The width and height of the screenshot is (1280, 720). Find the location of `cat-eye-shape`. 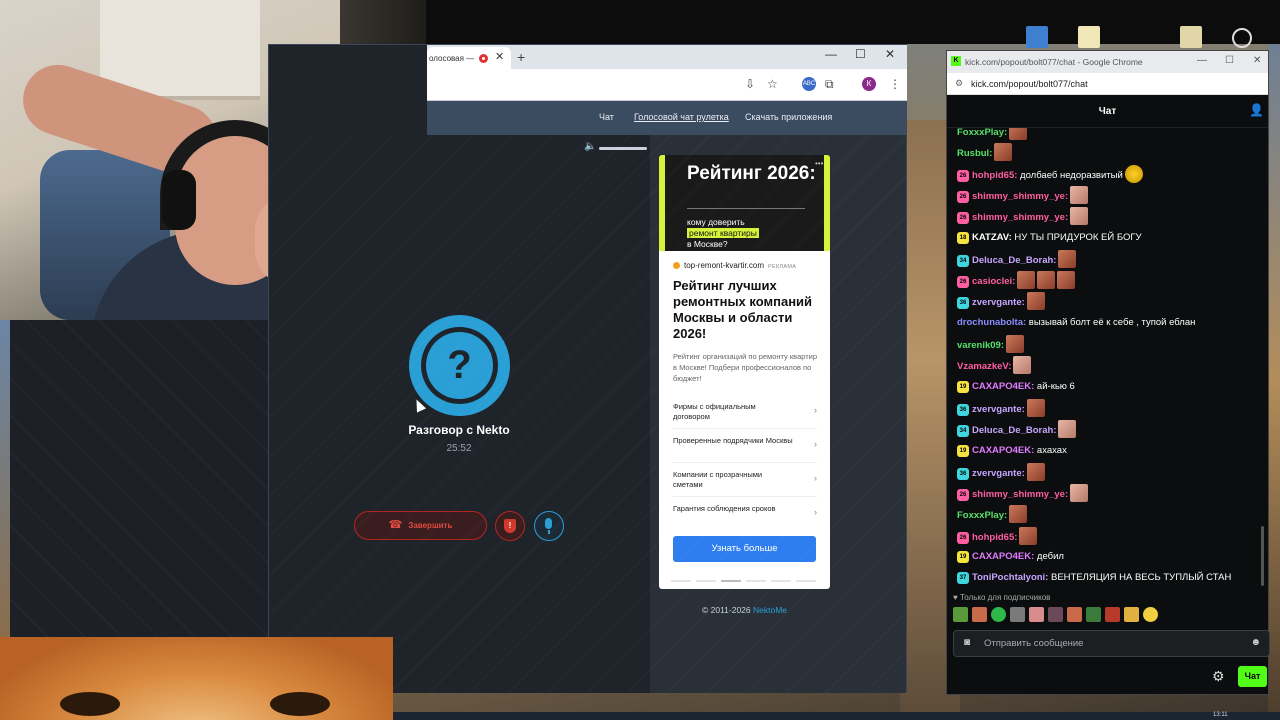

cat-eye-shape is located at coordinates (300, 704).